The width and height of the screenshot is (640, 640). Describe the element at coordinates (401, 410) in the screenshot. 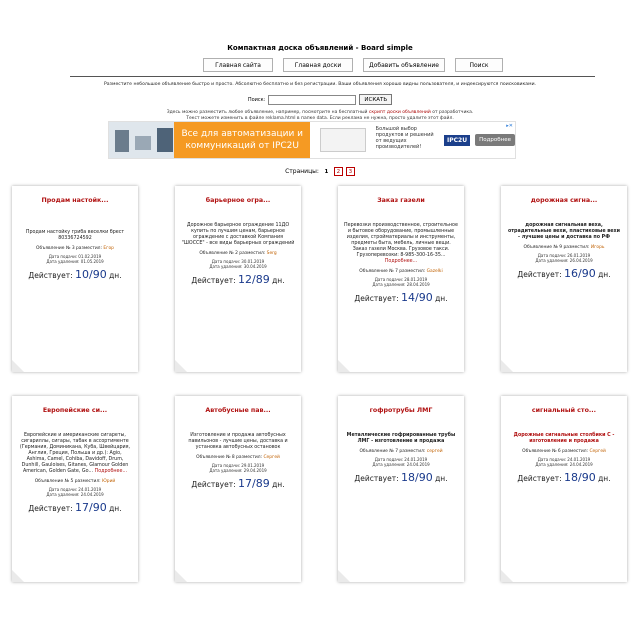

I see `card-title: гофротрубы ЛМГ` at that location.